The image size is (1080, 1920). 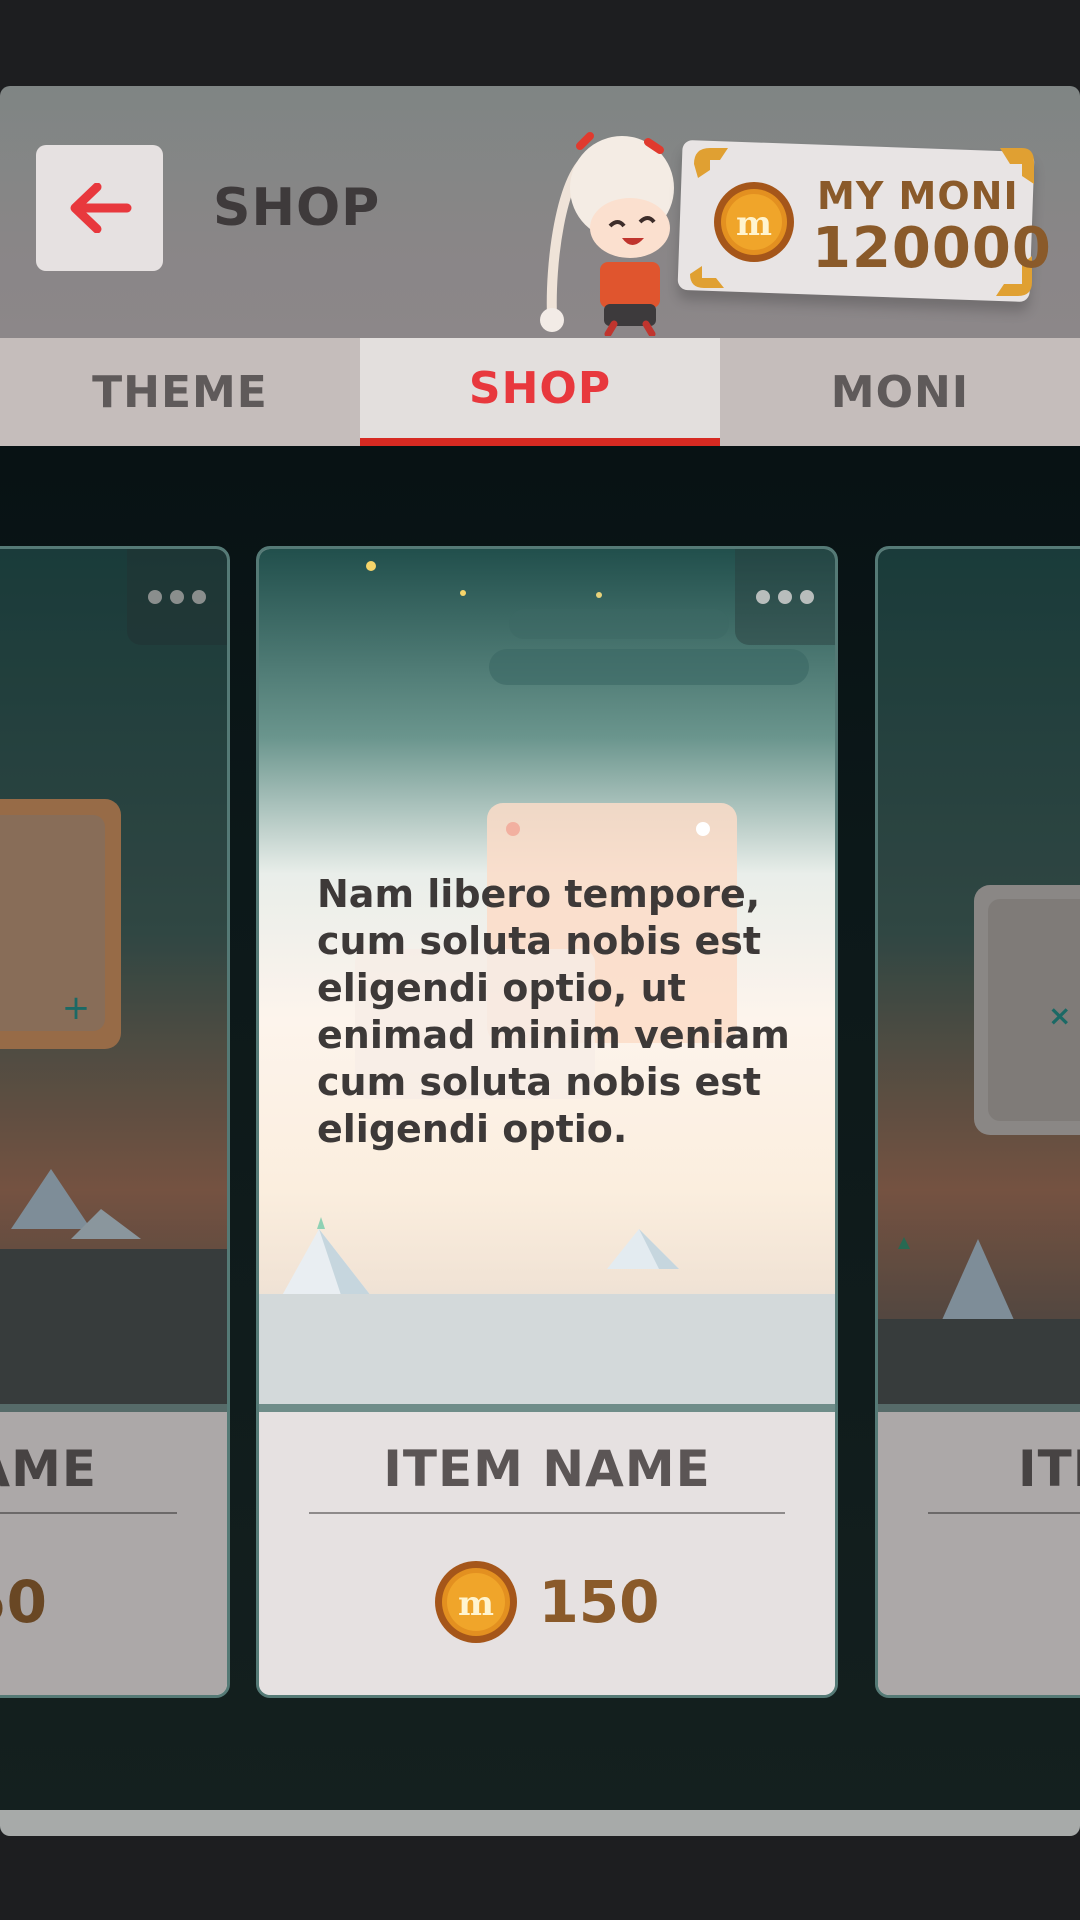 I want to click on card-footer: ITEM NAME m 150, so click(x=547, y=1549).